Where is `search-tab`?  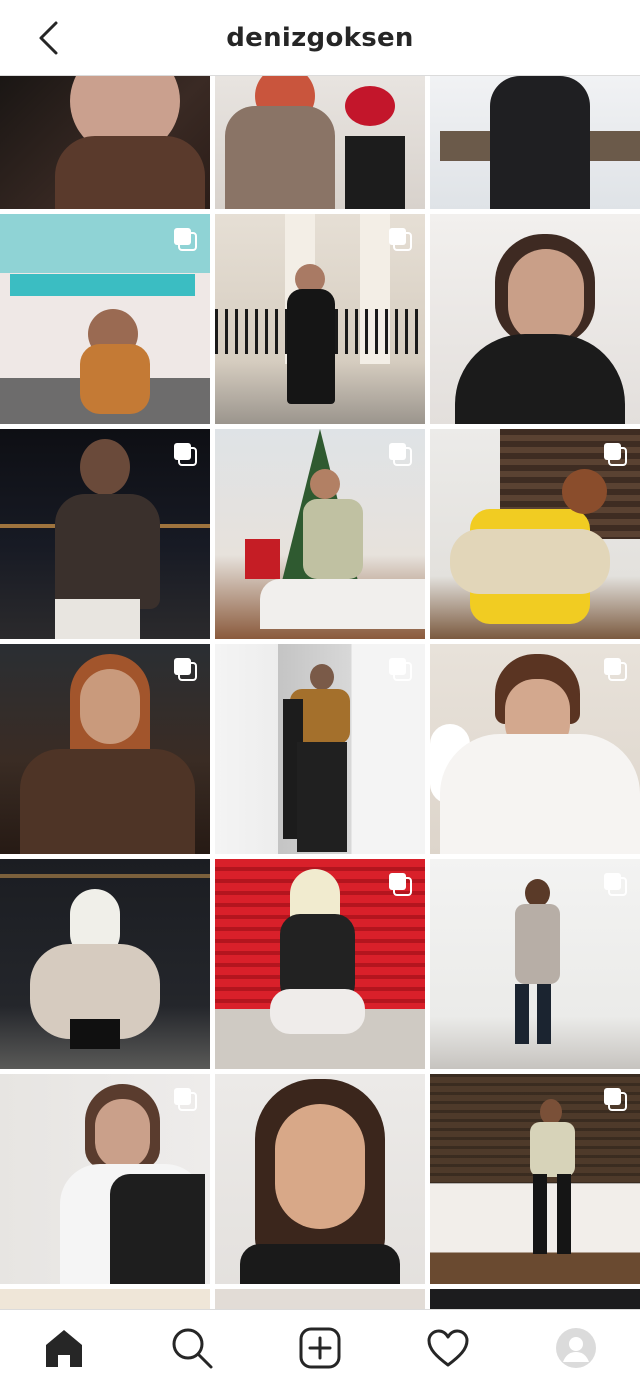
search-tab is located at coordinates (192, 1348).